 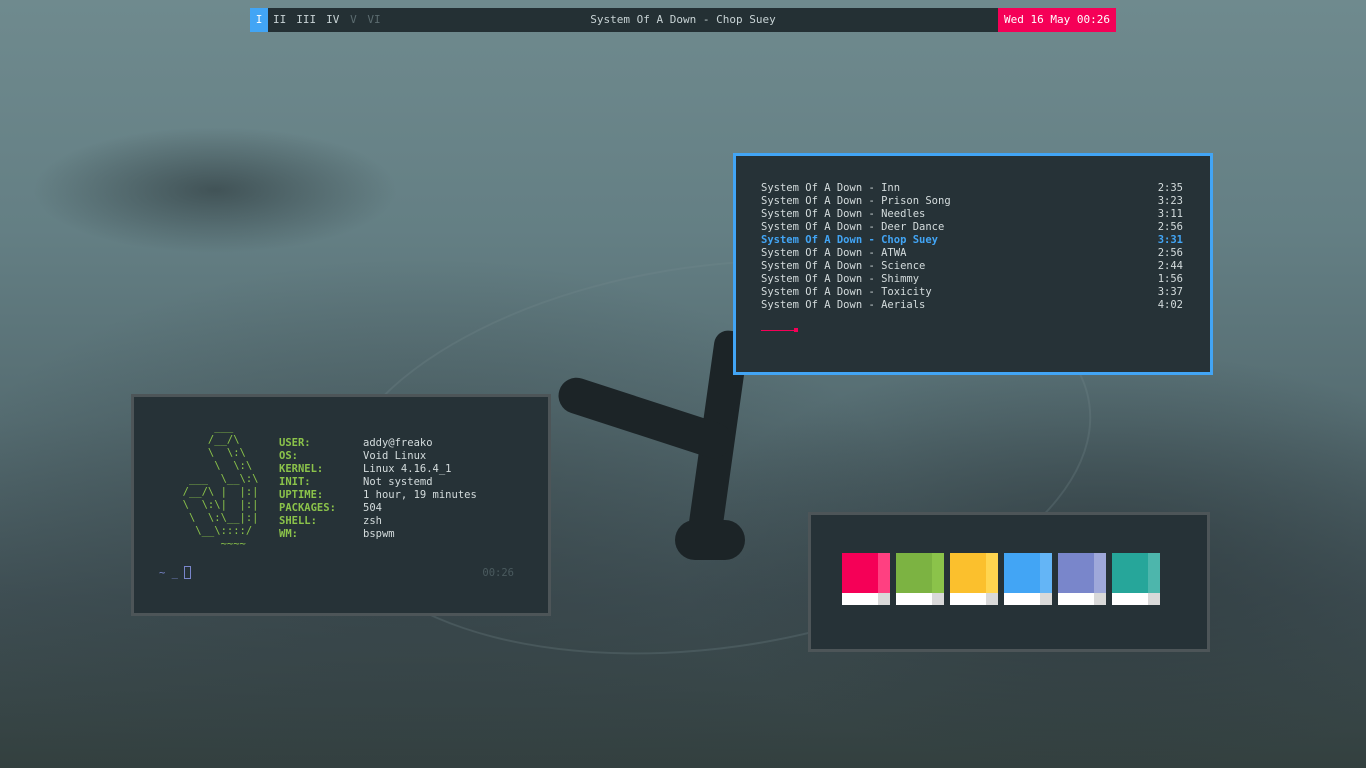 What do you see at coordinates (843, 266) in the screenshot?
I see `track-name: System Of A Down - Science` at bounding box center [843, 266].